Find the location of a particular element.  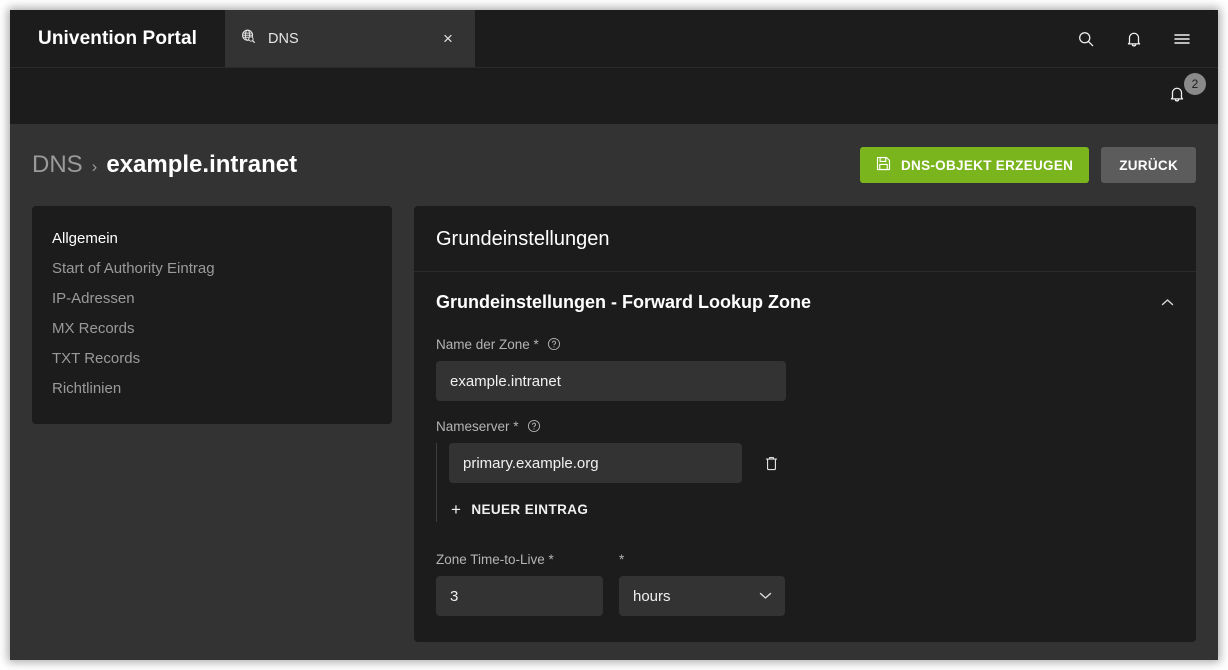

save-floppy-icon is located at coordinates (883, 165).